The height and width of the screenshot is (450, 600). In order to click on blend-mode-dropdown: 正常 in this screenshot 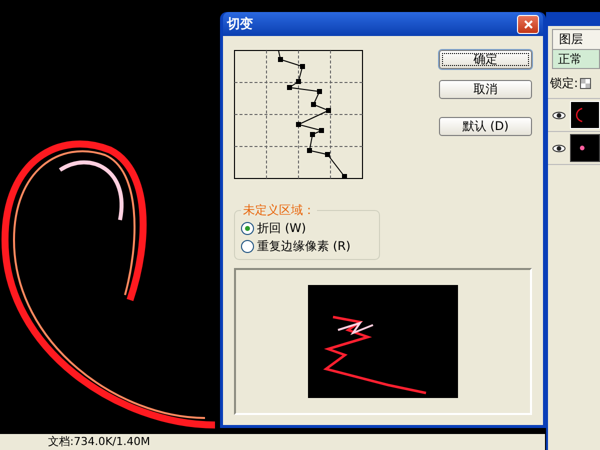, I will do `click(576, 59)`.